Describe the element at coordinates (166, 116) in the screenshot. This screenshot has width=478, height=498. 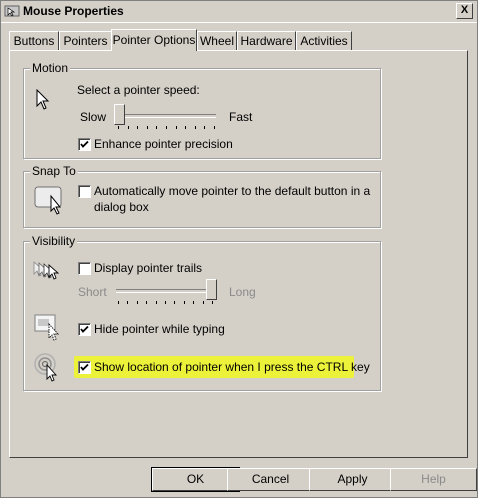
I see `pointer-speed-track` at that location.